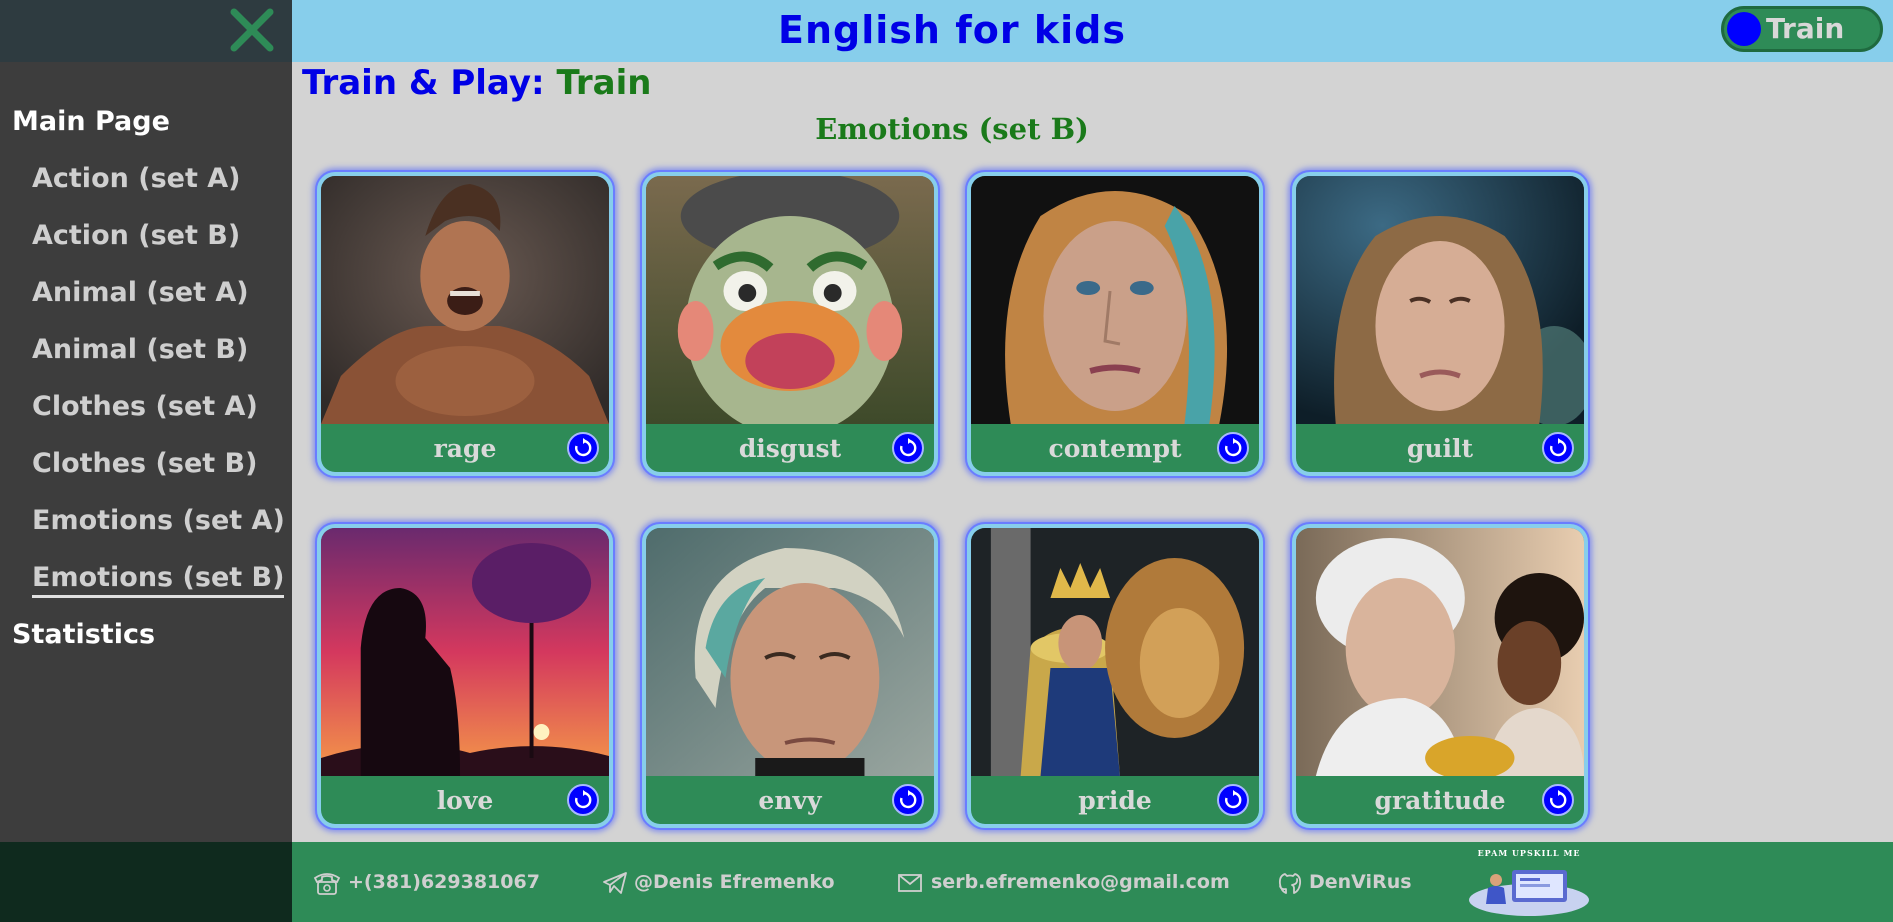  I want to click on sidebar-item-clothes-set-b: Clothes (set B), so click(146, 464).